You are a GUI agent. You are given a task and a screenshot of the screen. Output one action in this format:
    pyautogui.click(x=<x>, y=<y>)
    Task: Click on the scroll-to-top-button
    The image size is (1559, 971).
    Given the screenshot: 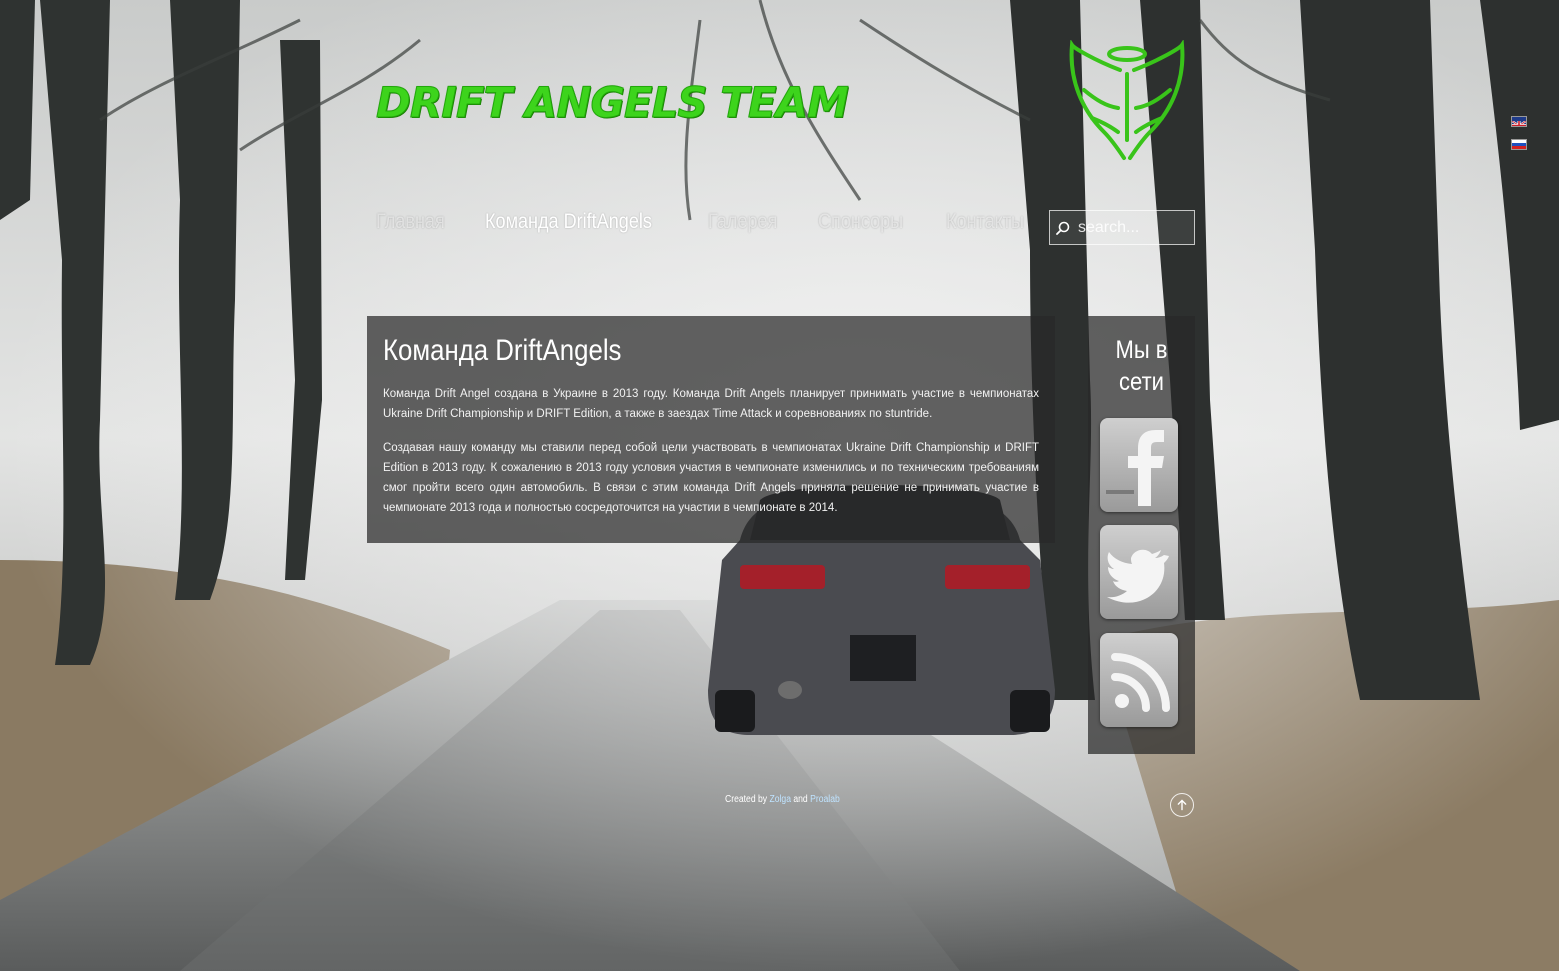 What is the action you would take?
    pyautogui.click(x=1182, y=805)
    